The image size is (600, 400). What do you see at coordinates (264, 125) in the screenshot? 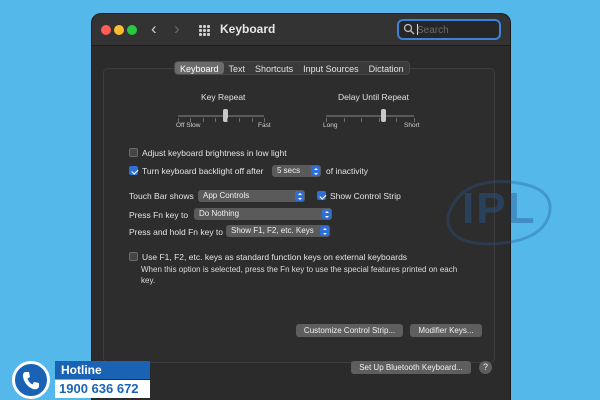
I see `key-repeat-max-label: Fast` at bounding box center [264, 125].